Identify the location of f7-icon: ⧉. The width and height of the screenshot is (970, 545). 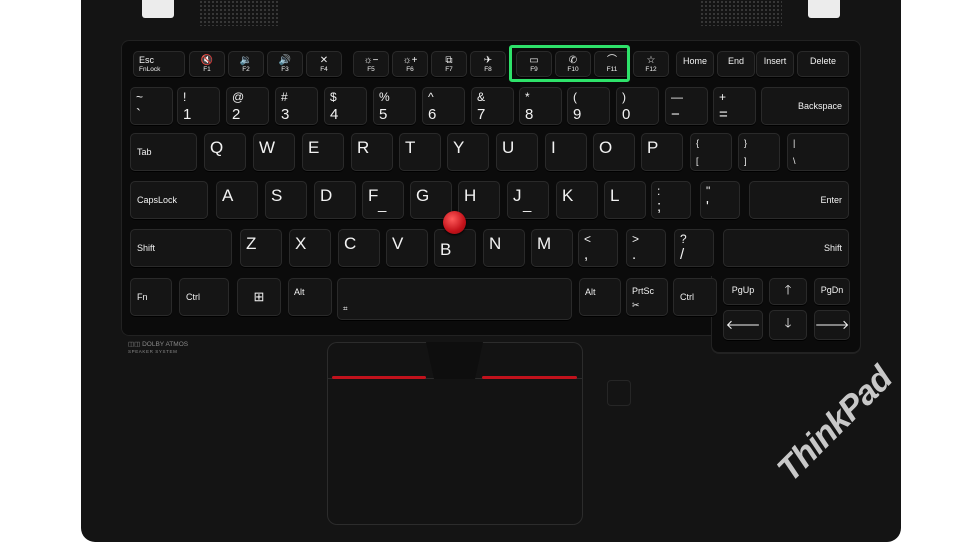
(449, 60).